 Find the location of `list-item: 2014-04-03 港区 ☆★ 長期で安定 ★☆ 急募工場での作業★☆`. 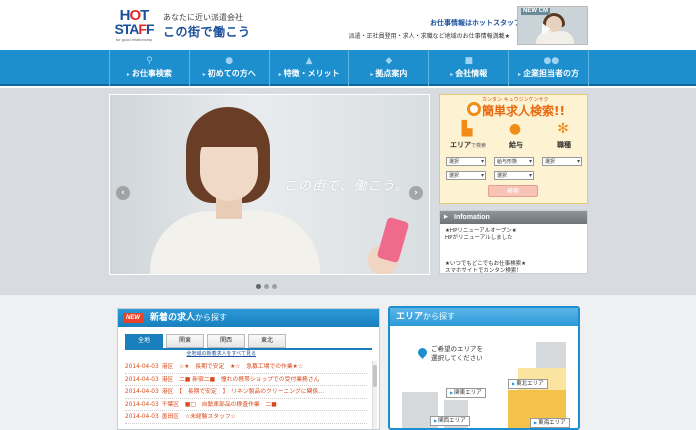

list-item: 2014-04-03 港区 ☆★ 長期で安定 ★☆ 急募工場での作業★☆ is located at coordinates (246, 367).